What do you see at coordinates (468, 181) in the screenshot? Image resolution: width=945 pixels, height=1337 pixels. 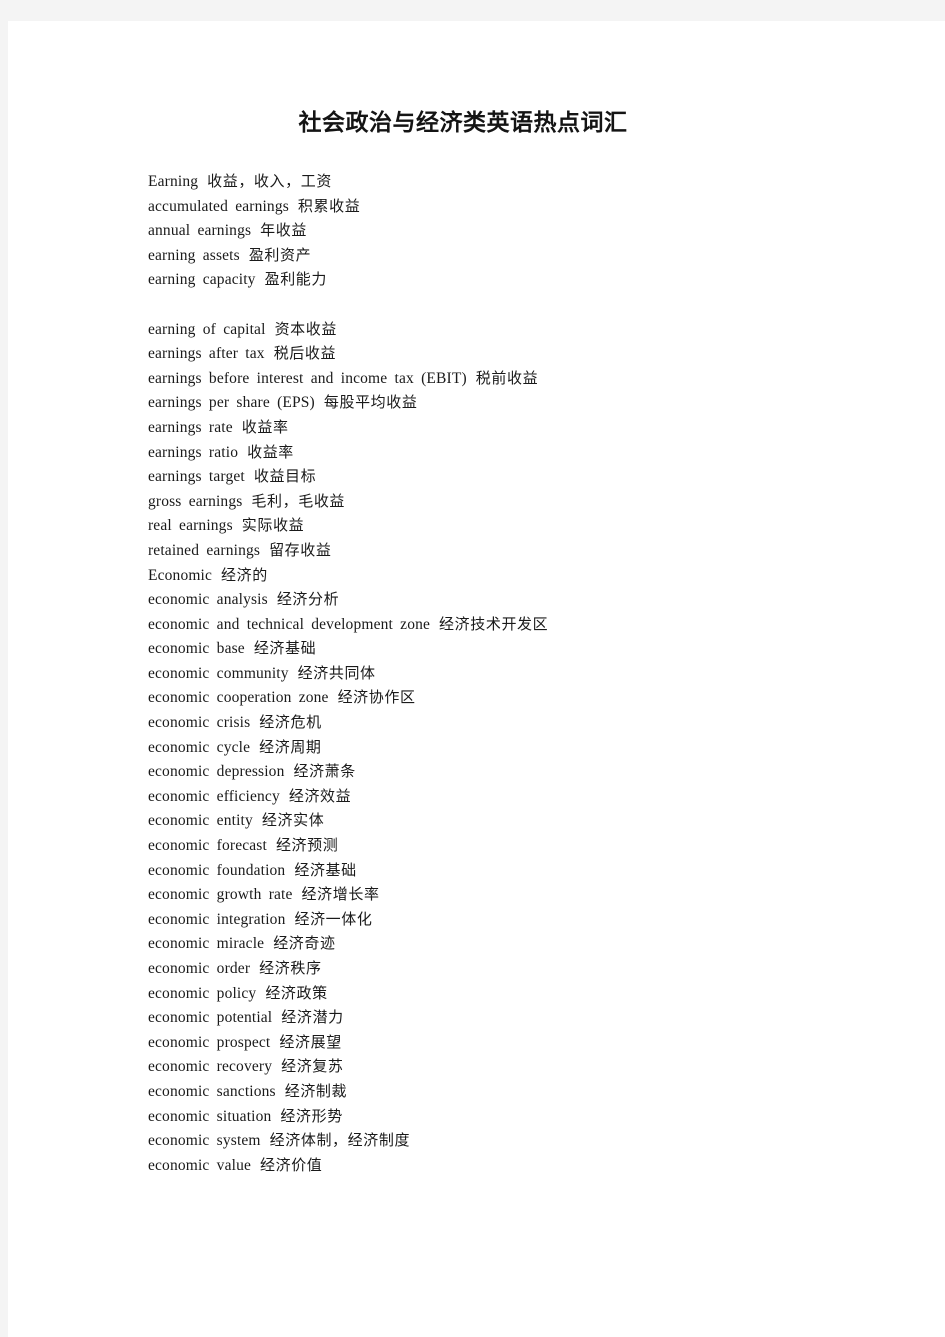 I see `glossary-entry: Earning 收益，收入，工资` at bounding box center [468, 181].